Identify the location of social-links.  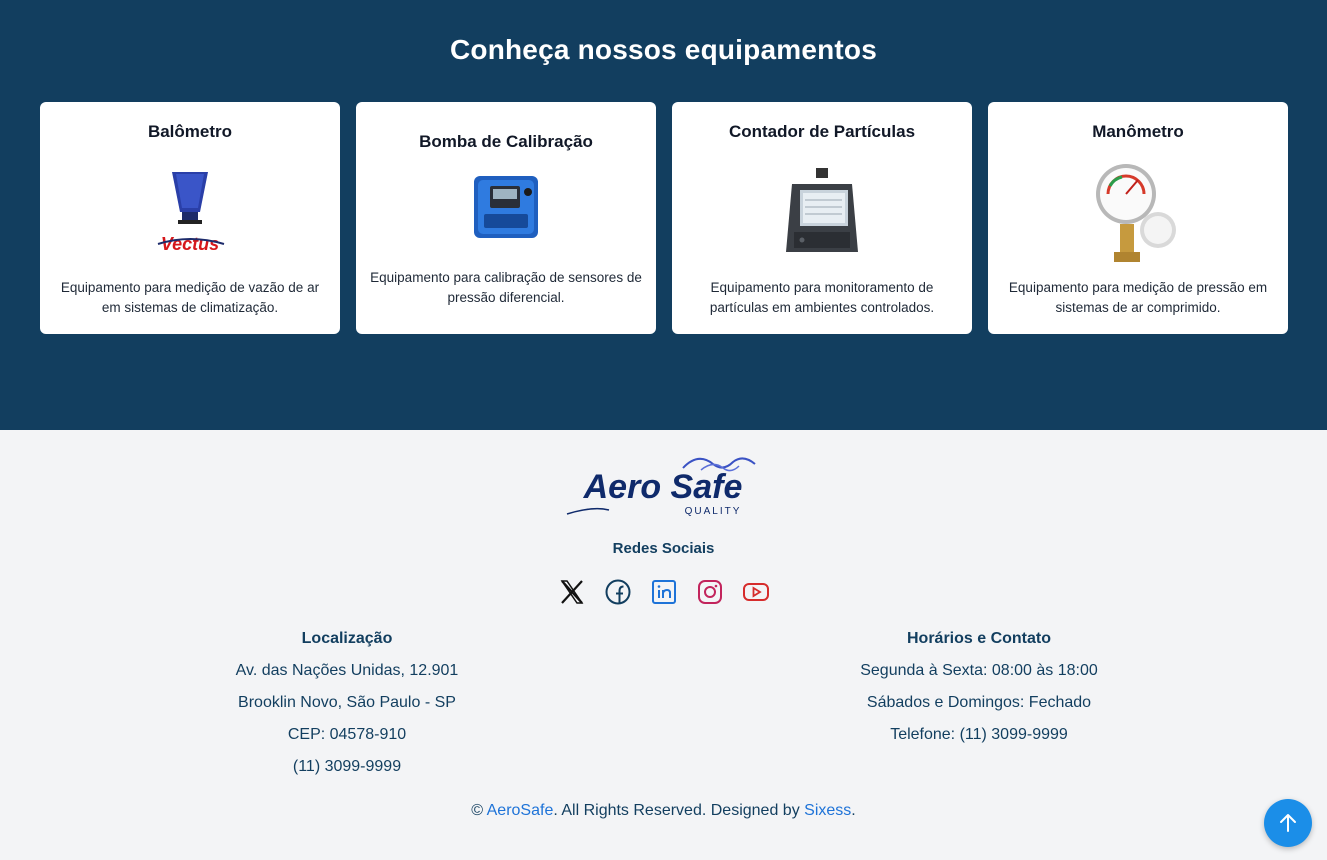
(664, 592).